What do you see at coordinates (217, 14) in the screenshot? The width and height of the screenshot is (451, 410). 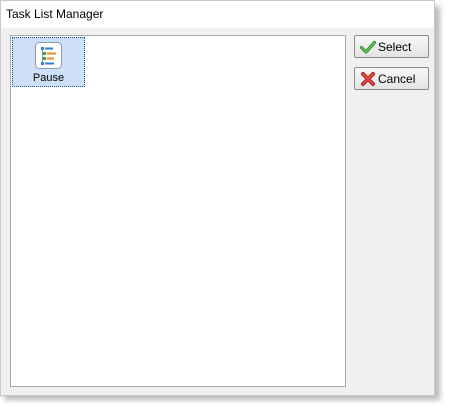 I see `title-bar: Task List Manager` at bounding box center [217, 14].